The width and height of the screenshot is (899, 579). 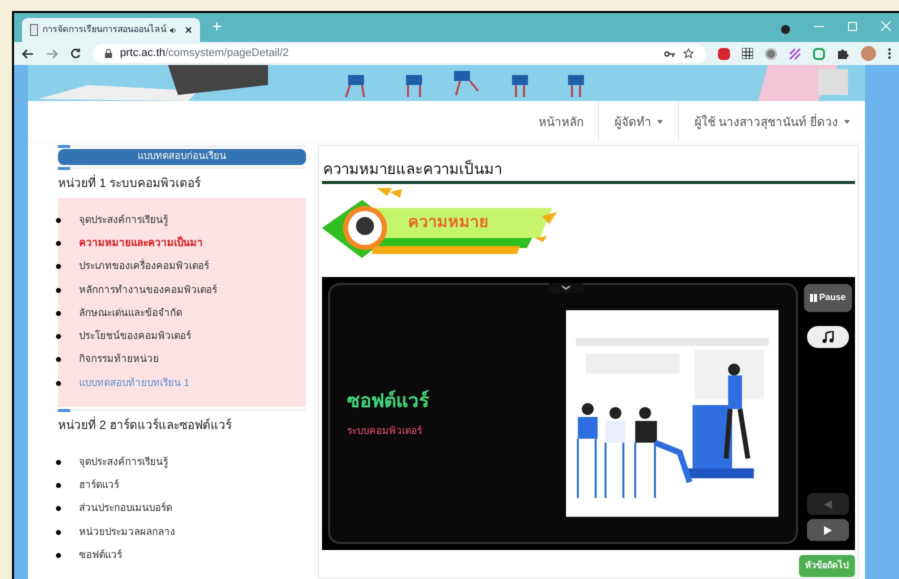 I want to click on music-button, so click(x=828, y=337).